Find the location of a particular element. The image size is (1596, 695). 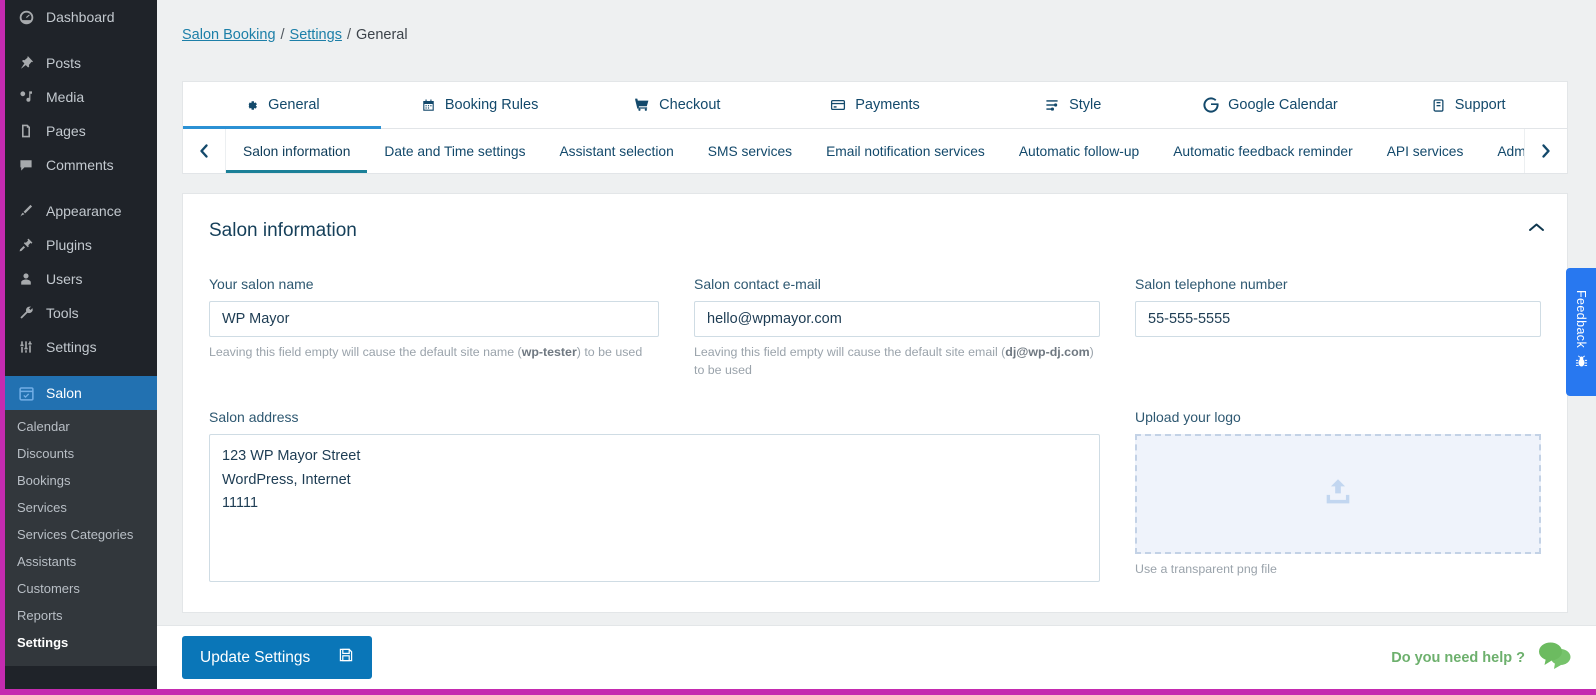

update-settings-button: Update Settings is located at coordinates (277, 657).